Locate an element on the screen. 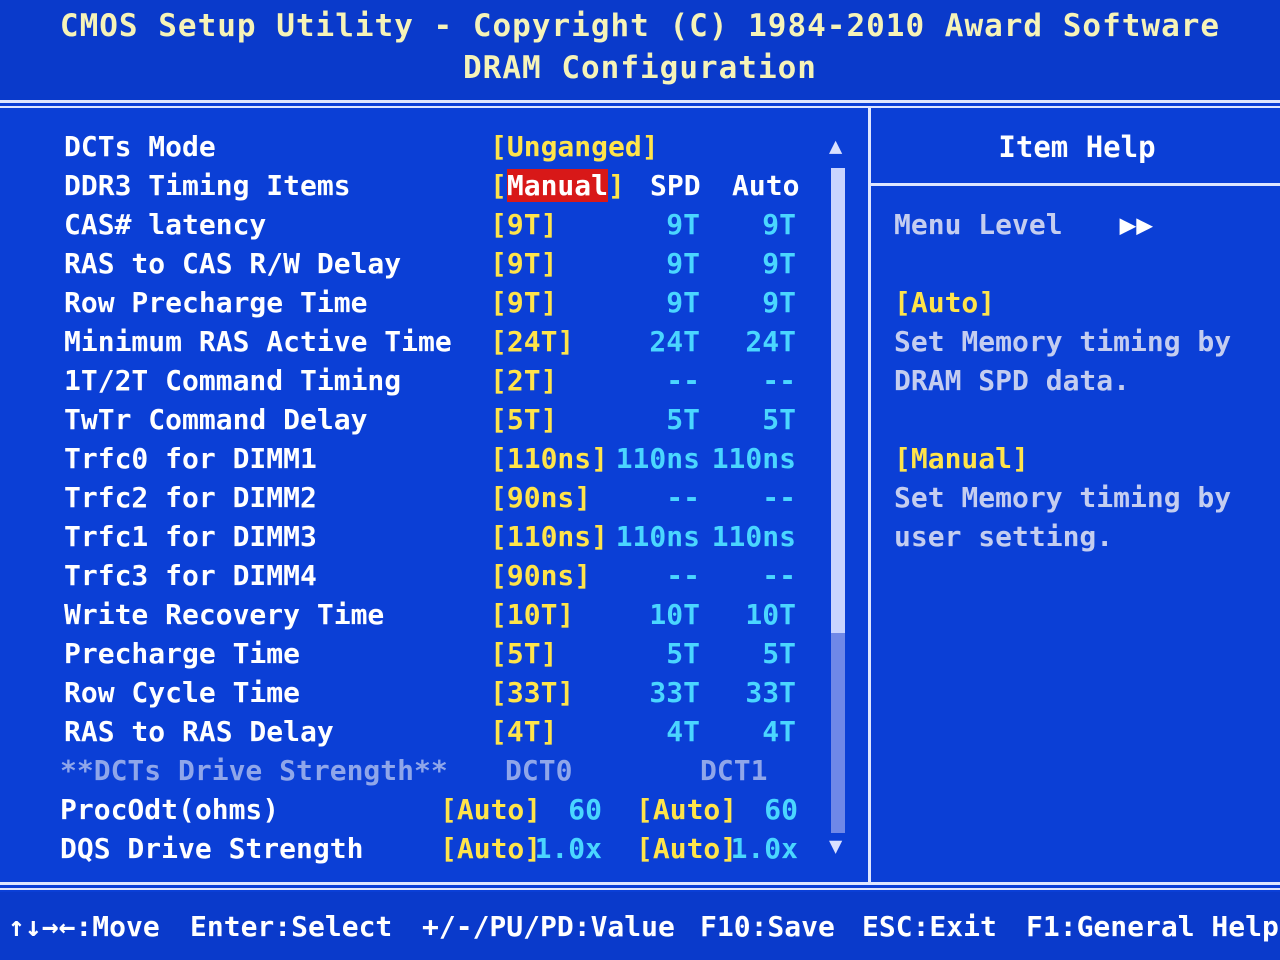 The width and height of the screenshot is (1280, 960). scroll-down-icon: ▼ is located at coordinates (835, 846).